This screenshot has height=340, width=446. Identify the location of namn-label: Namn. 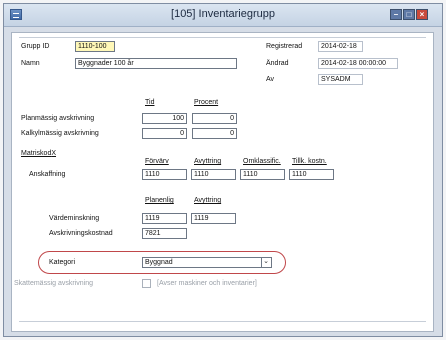
(30, 63).